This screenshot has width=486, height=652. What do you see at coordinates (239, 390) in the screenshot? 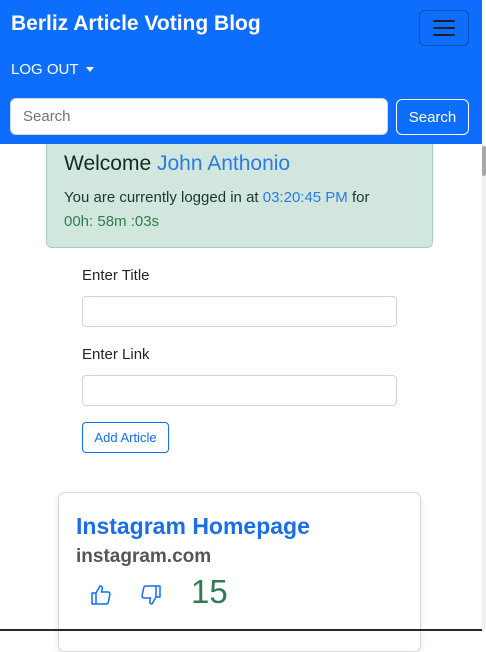
I see `link-input` at bounding box center [239, 390].